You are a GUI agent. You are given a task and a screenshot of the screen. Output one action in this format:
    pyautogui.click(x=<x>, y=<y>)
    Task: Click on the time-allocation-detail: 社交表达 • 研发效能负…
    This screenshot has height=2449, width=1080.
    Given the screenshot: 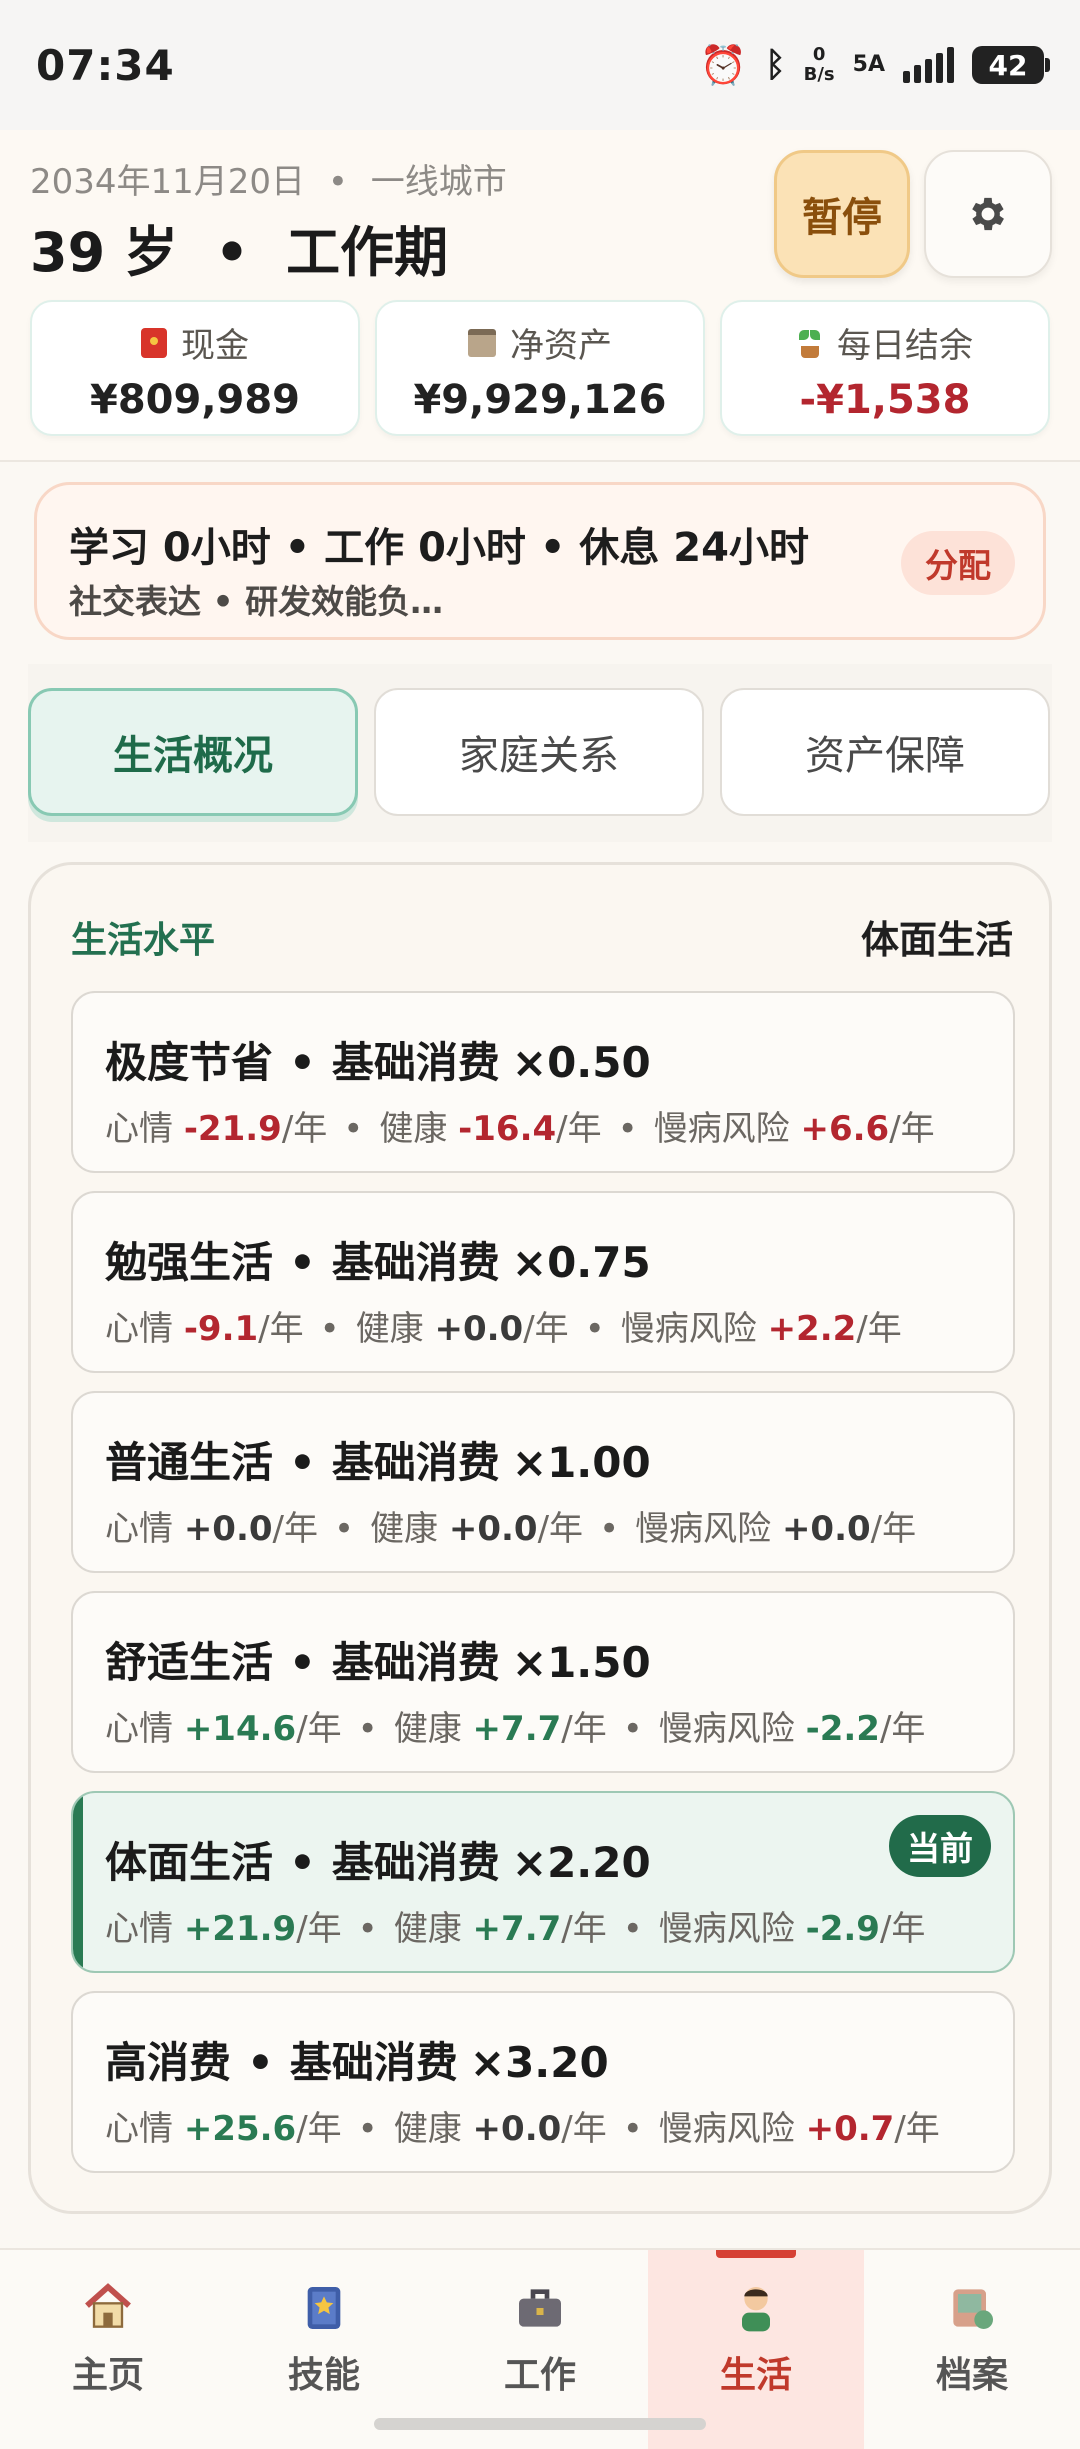 What is the action you would take?
    pyautogui.click(x=256, y=601)
    